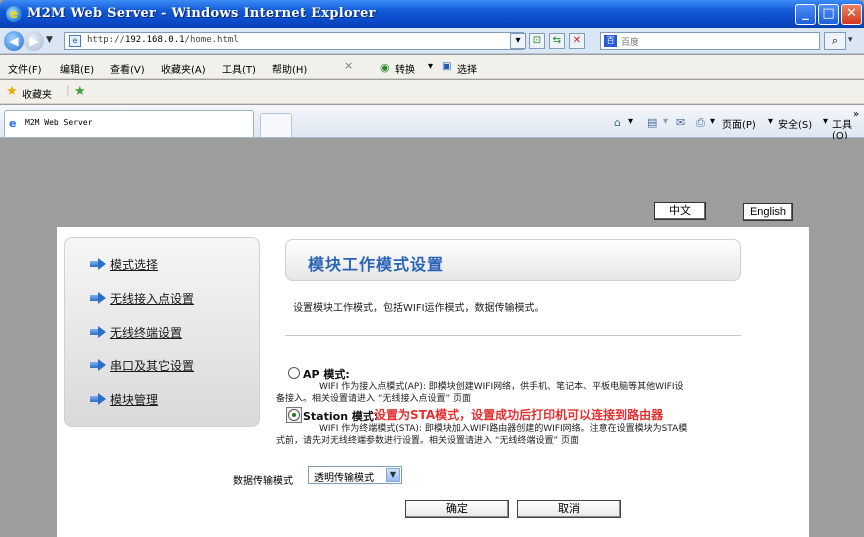  What do you see at coordinates (326, 374) in the screenshot?
I see `ap-mode-label: AP 模式:` at bounding box center [326, 374].